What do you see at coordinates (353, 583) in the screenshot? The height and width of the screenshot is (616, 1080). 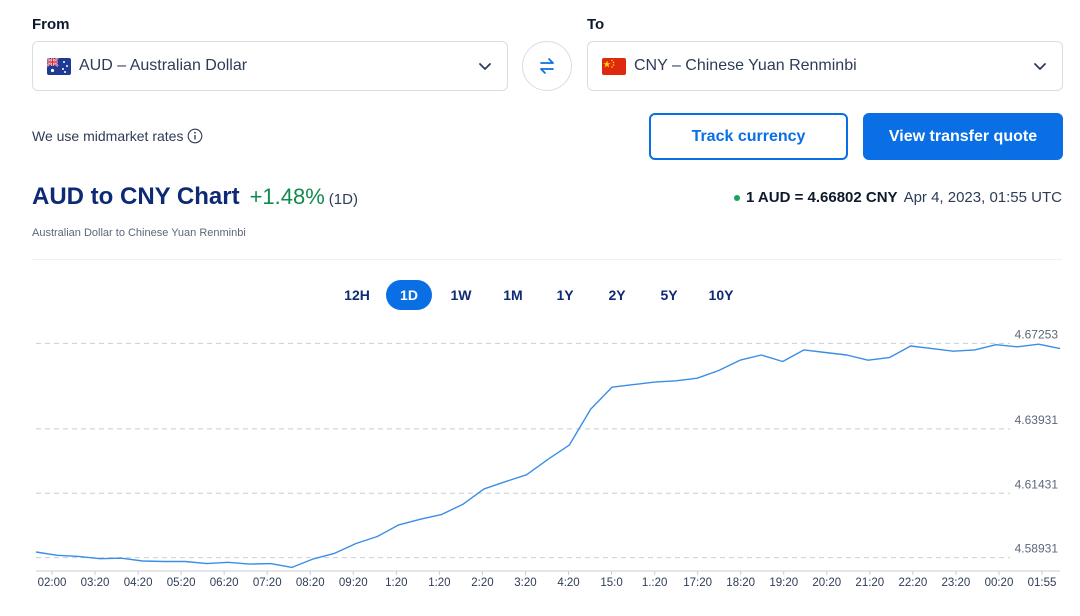 I see `x-tick-label: 09:20` at bounding box center [353, 583].